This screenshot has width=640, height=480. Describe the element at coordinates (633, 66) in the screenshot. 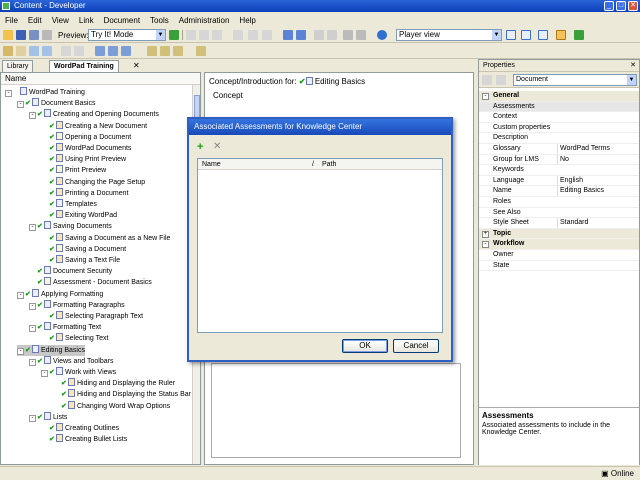

I see `close-properties-icon: ✕` at that location.